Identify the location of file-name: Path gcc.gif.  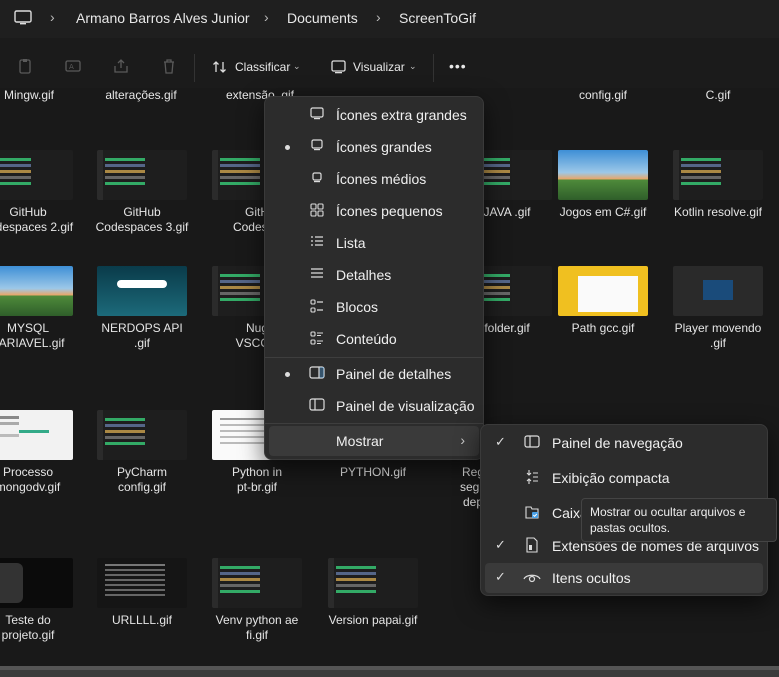
(603, 328).